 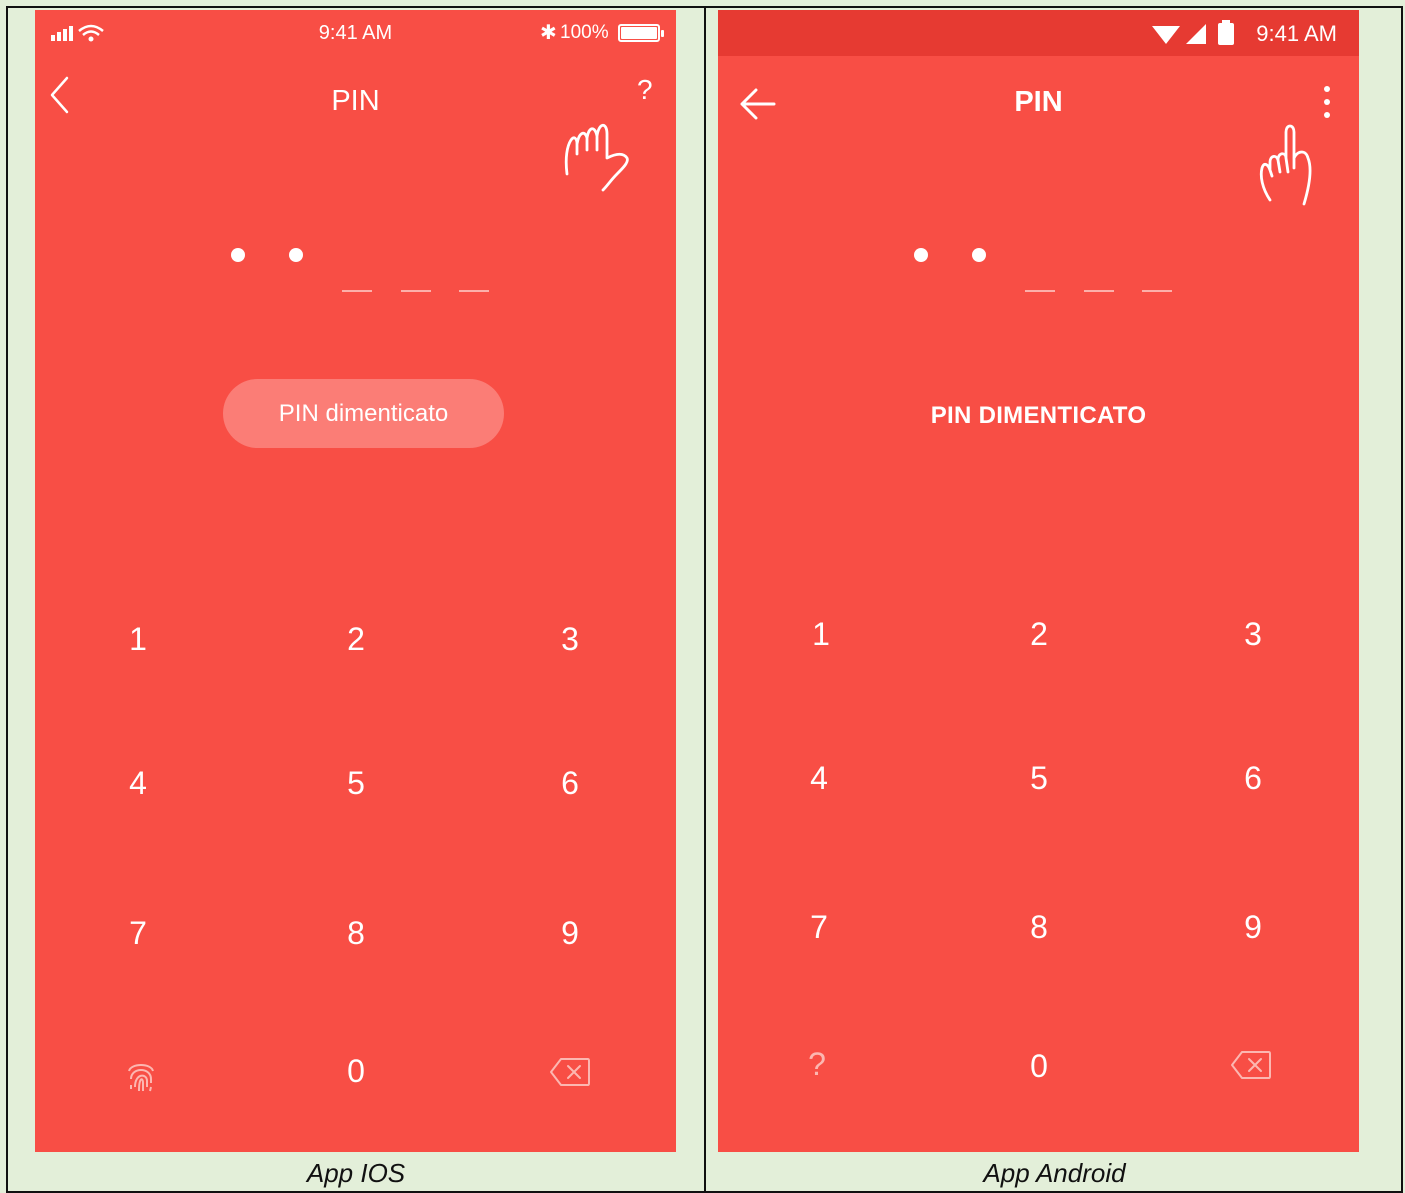 I want to click on status-time: 9:41 AM, so click(x=1296, y=33).